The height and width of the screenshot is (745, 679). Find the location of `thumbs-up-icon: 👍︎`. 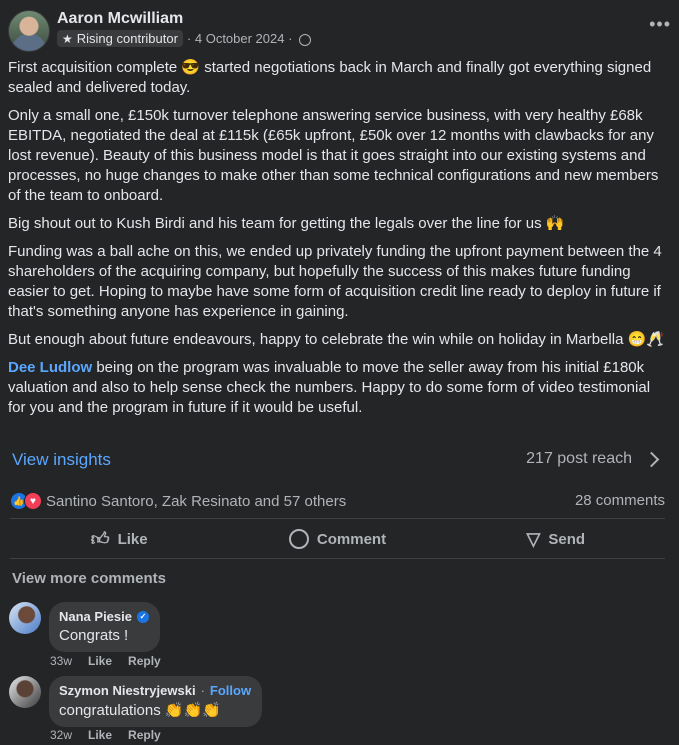

thumbs-up-icon: 👍︎ is located at coordinates (100, 539).